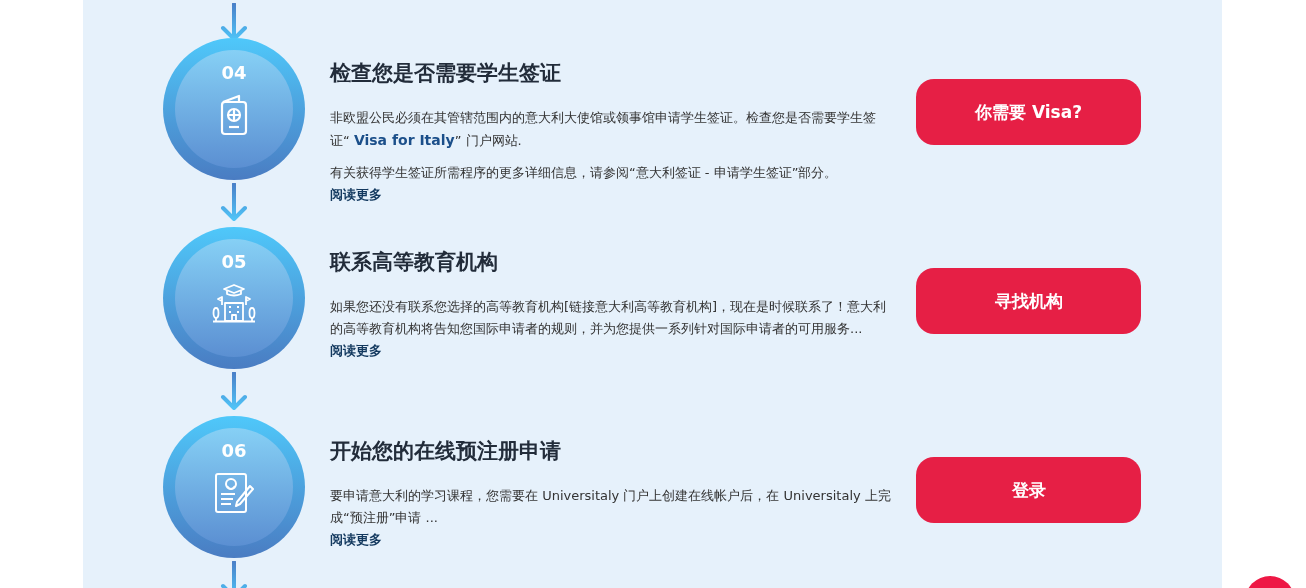 The image size is (1306, 588). Describe the element at coordinates (234, 115) in the screenshot. I see `passport-icon` at that location.